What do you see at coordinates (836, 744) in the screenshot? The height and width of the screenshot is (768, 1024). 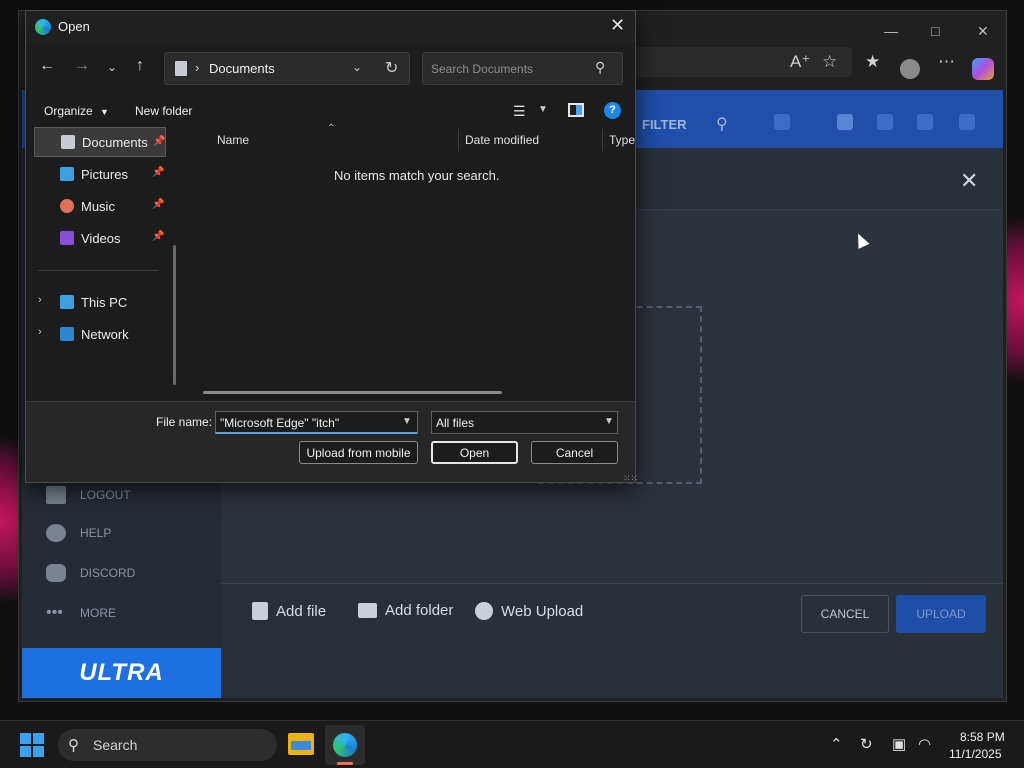 I see `show-hidden-icons-chevron-icon: ⌃` at bounding box center [836, 744].